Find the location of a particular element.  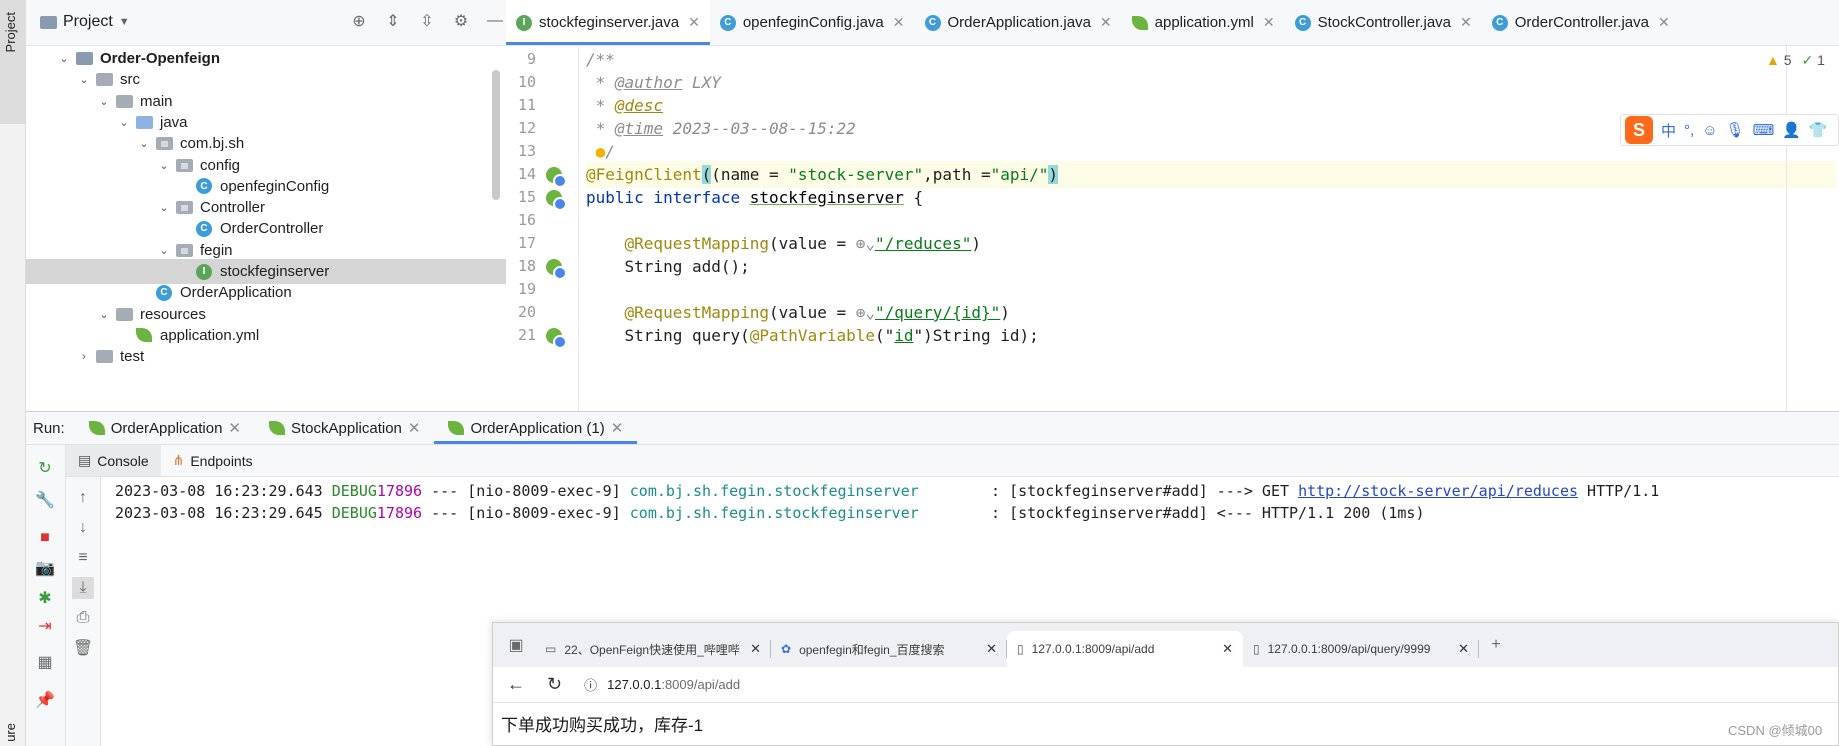

camera-icon: 📷 is located at coordinates (45, 568).